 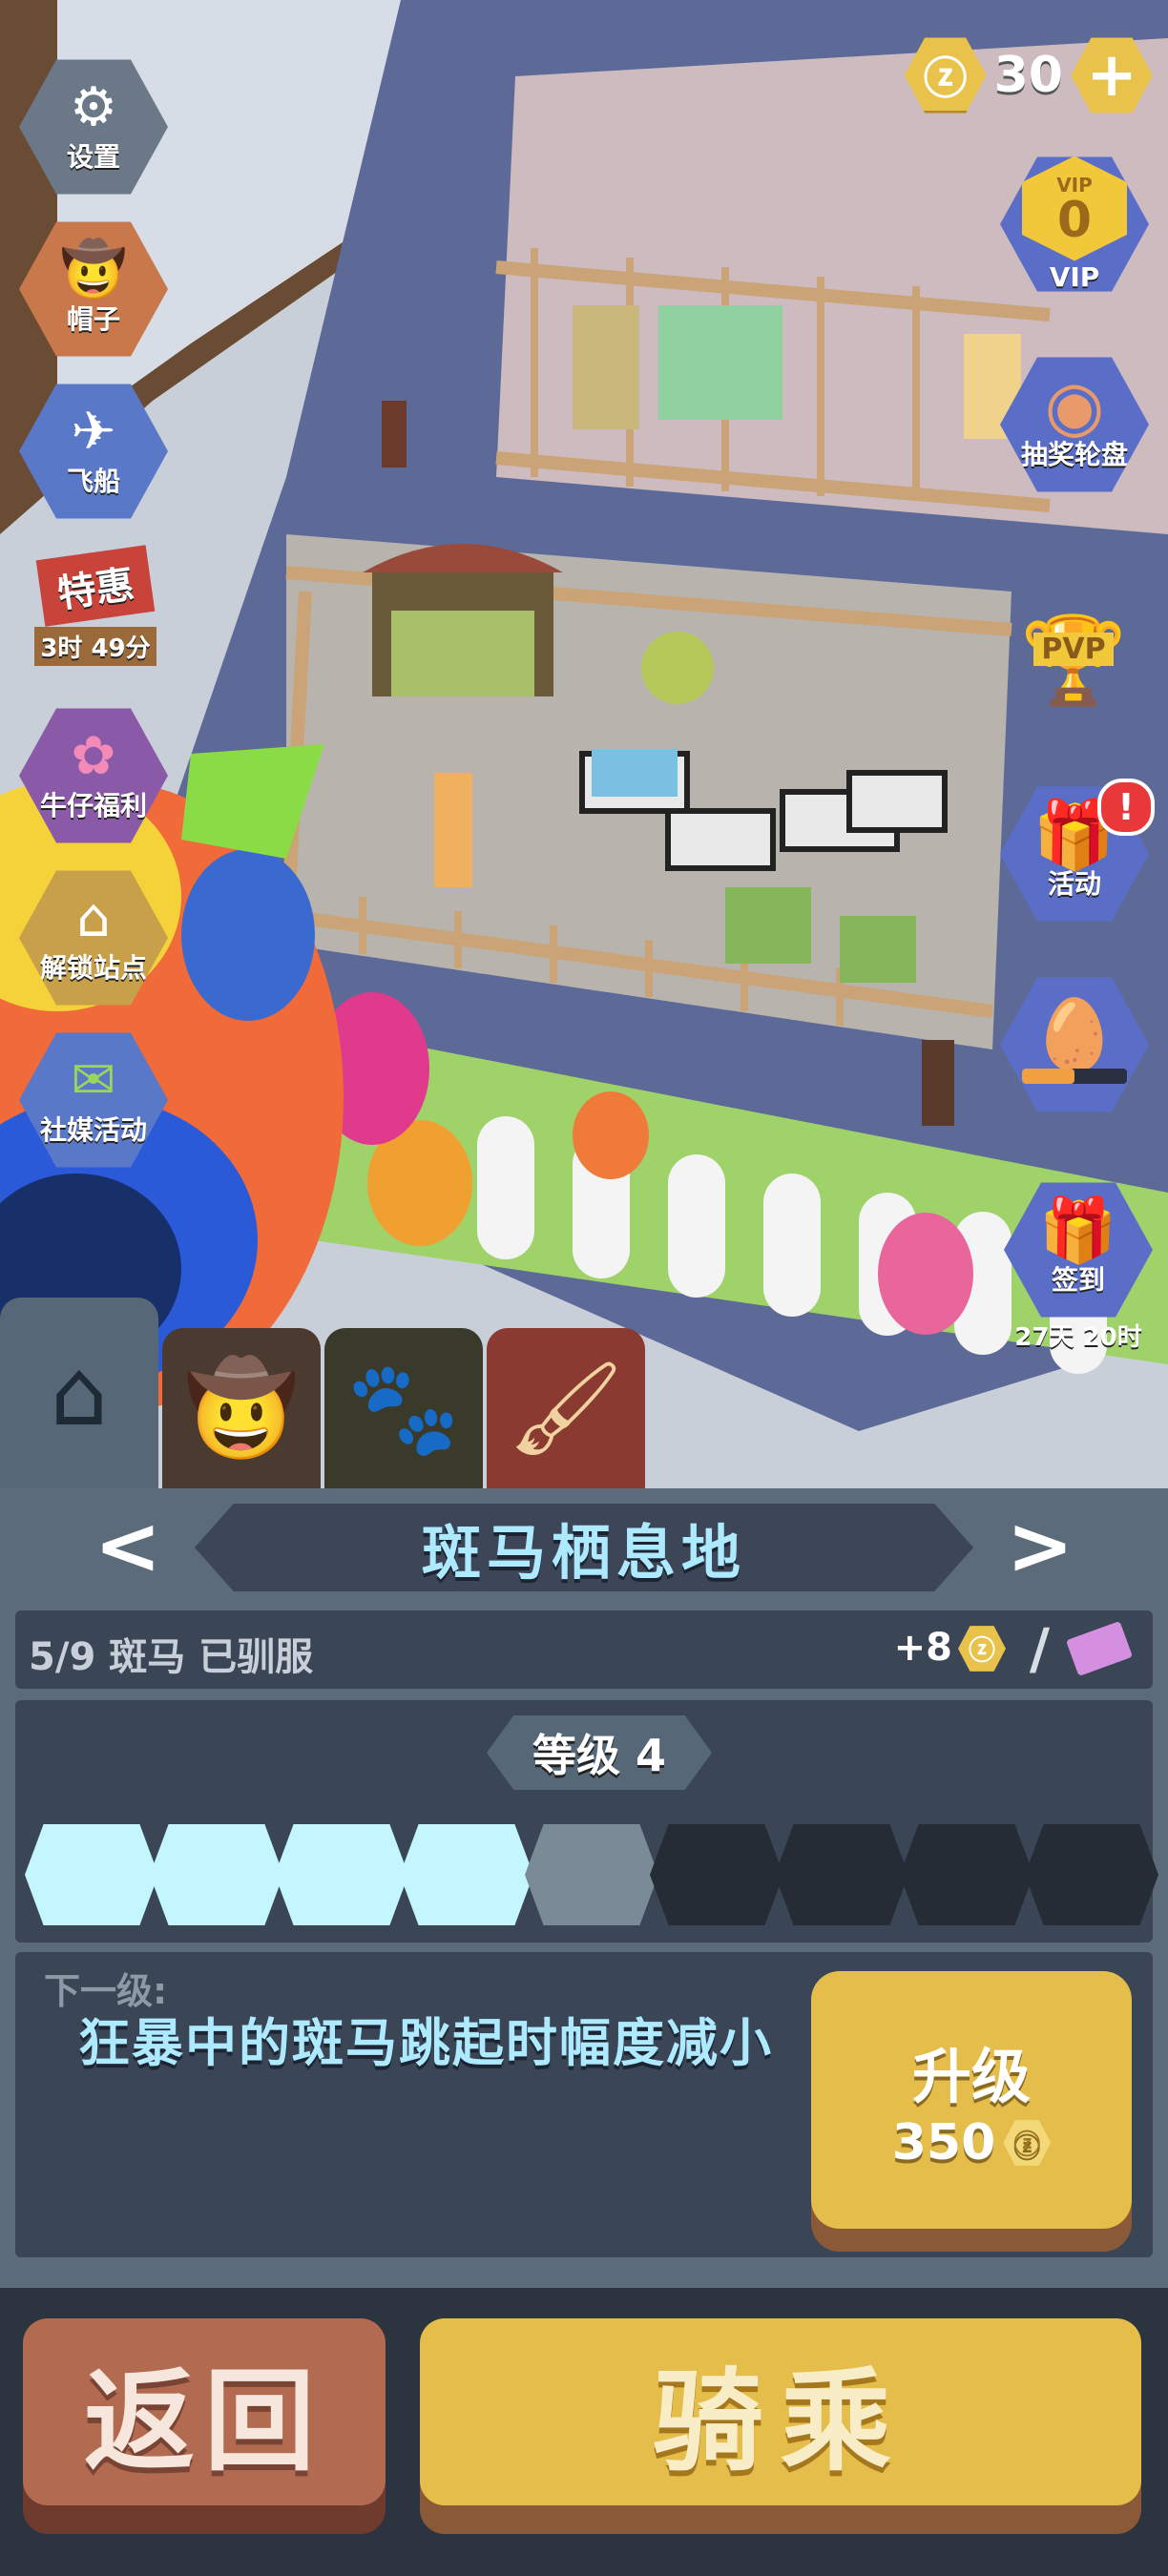 What do you see at coordinates (93, 107) in the screenshot?
I see `gear-icon: ⚙` at bounding box center [93, 107].